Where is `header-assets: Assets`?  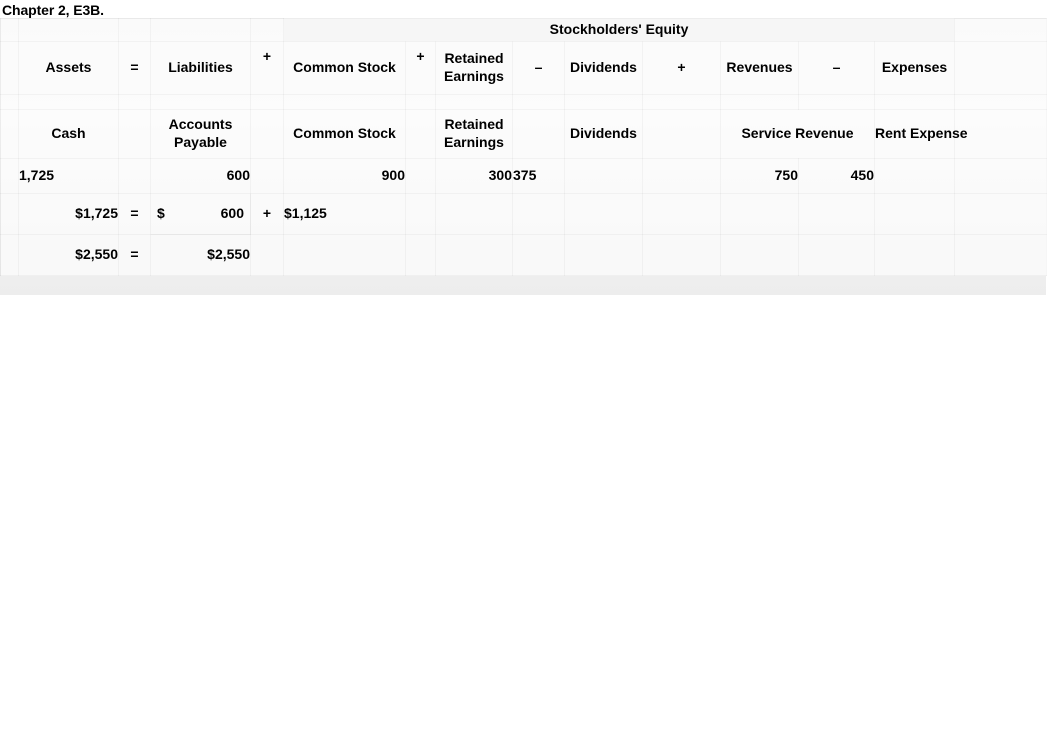 header-assets: Assets is located at coordinates (68, 68).